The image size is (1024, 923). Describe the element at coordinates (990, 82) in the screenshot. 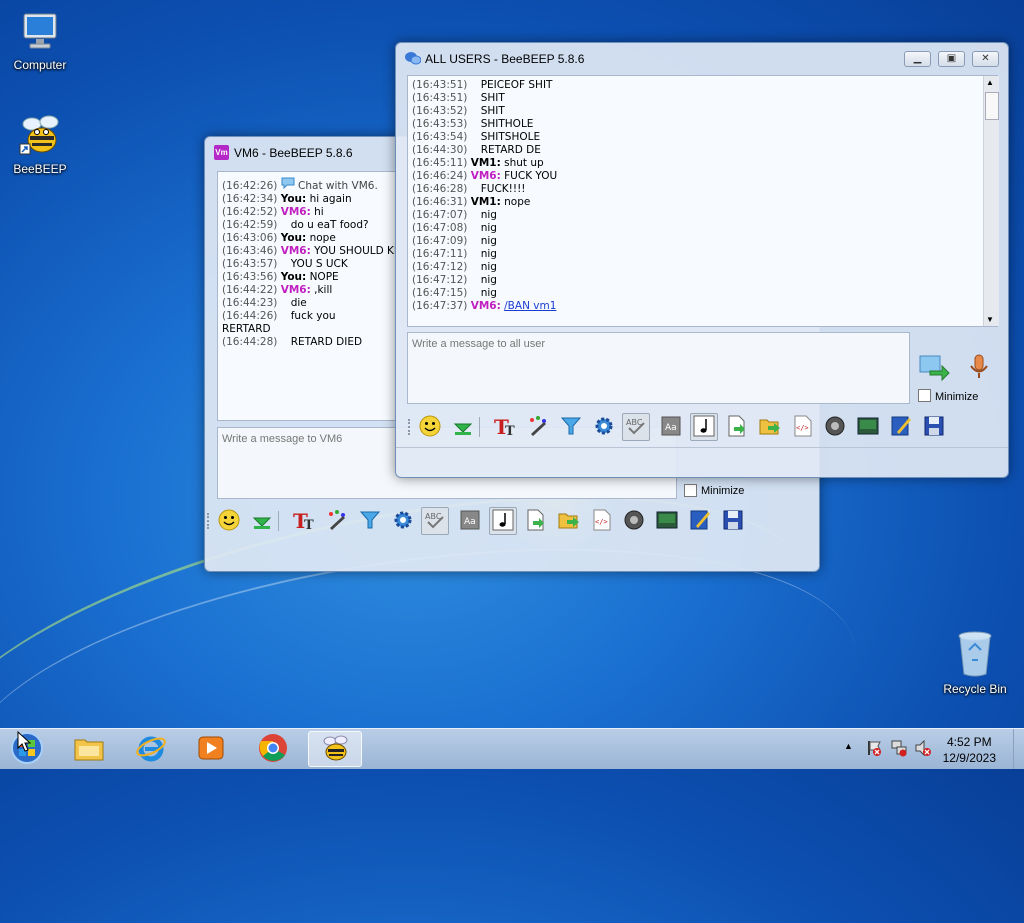

I see `scroll-up-arrow-icon: ▲` at that location.